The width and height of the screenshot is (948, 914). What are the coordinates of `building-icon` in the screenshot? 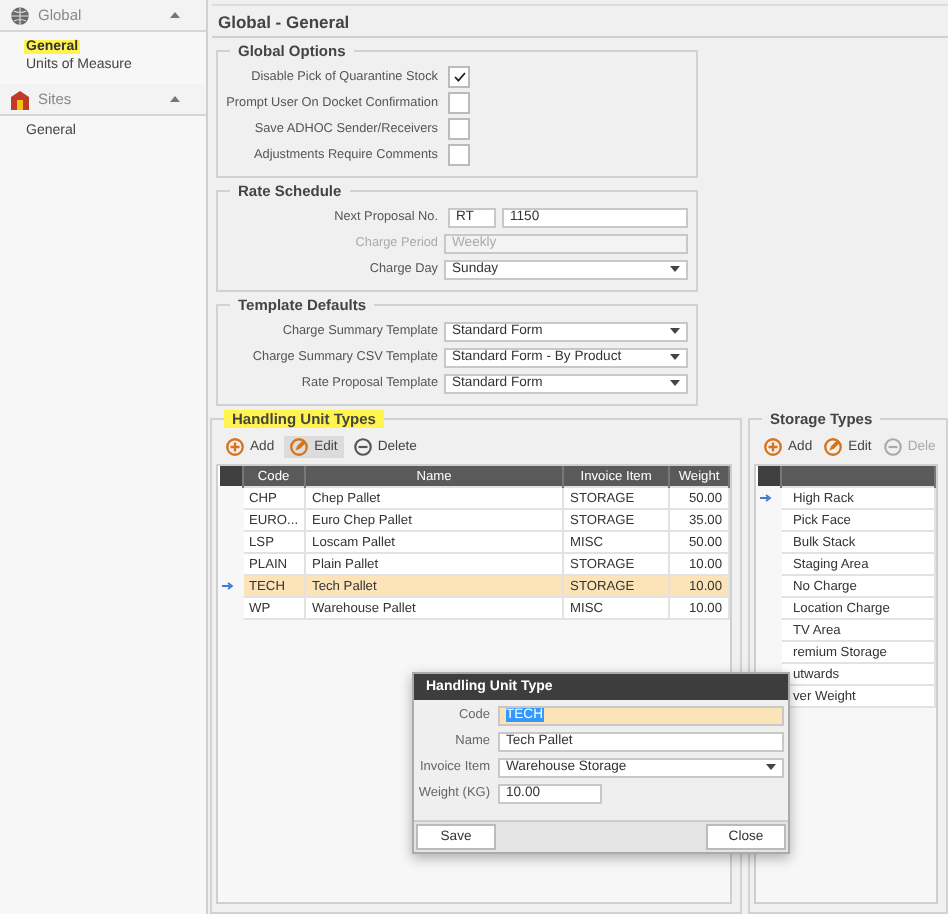 It's located at (20, 99).